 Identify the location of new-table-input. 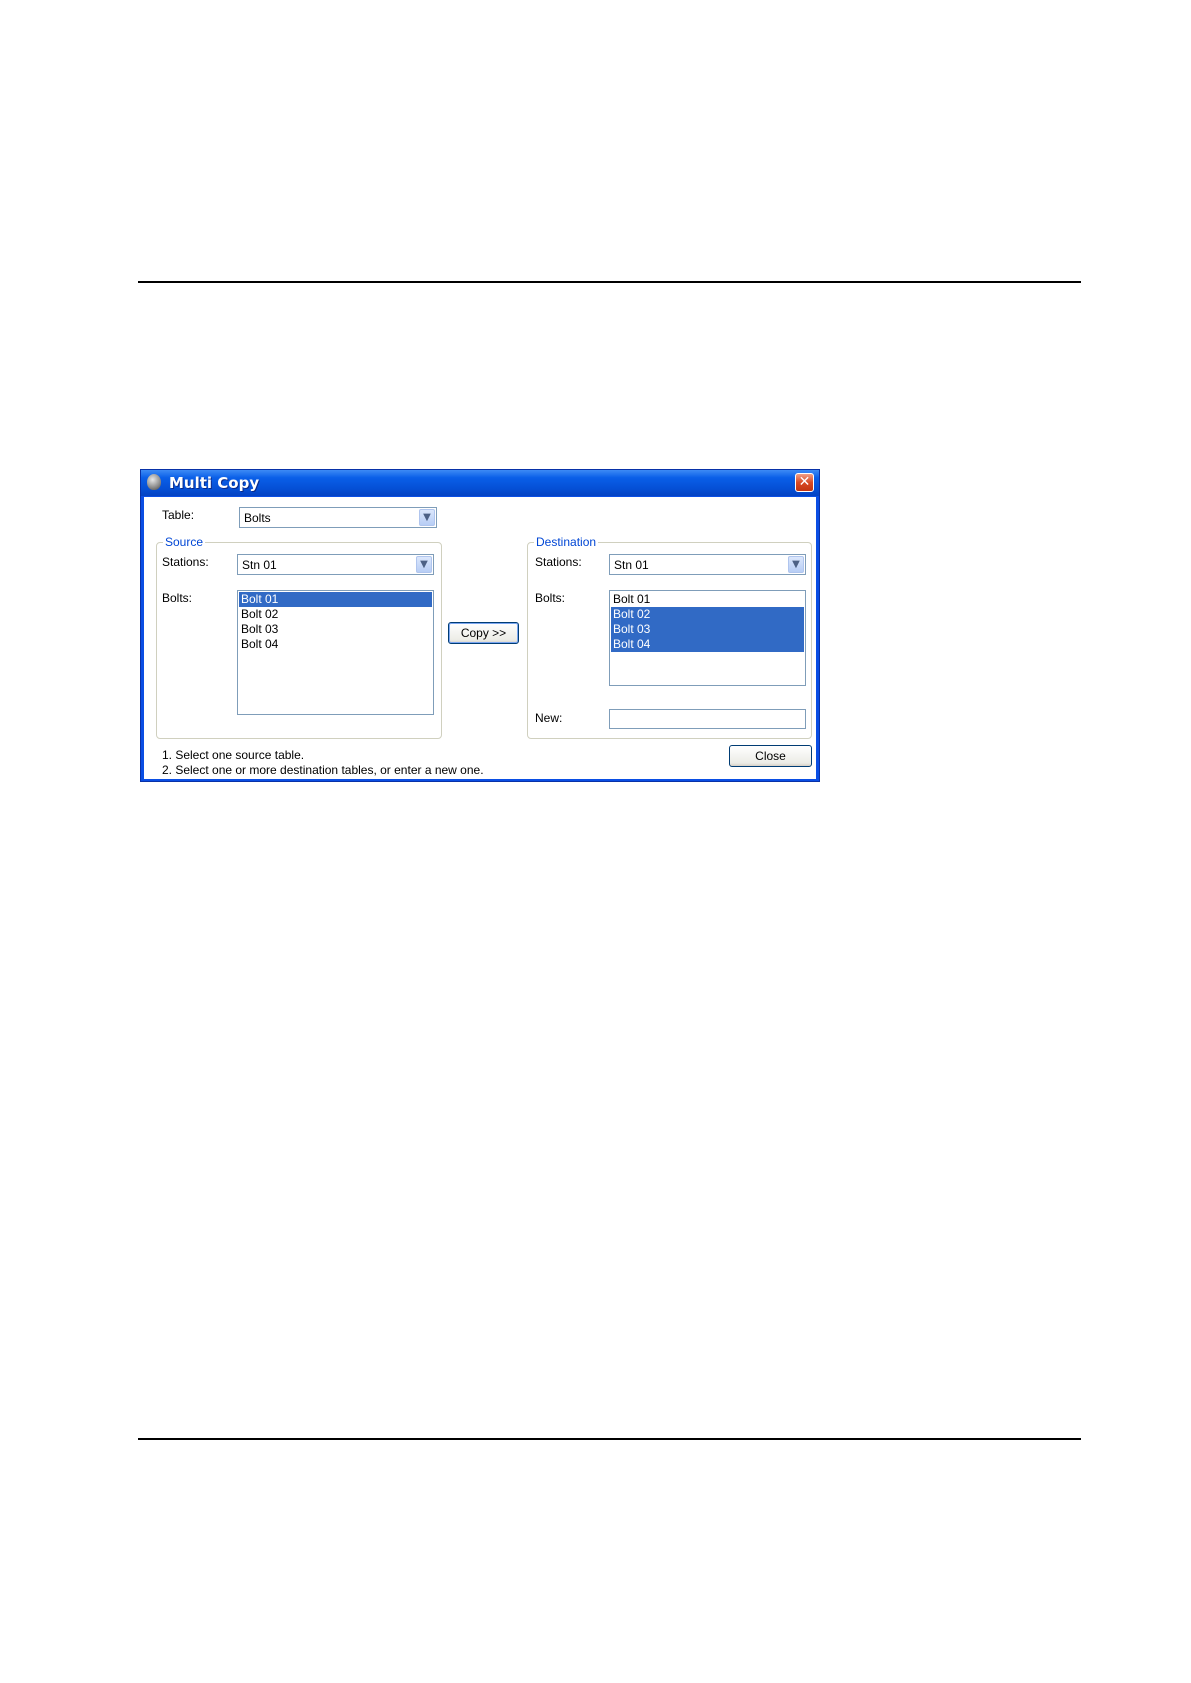
(707, 719).